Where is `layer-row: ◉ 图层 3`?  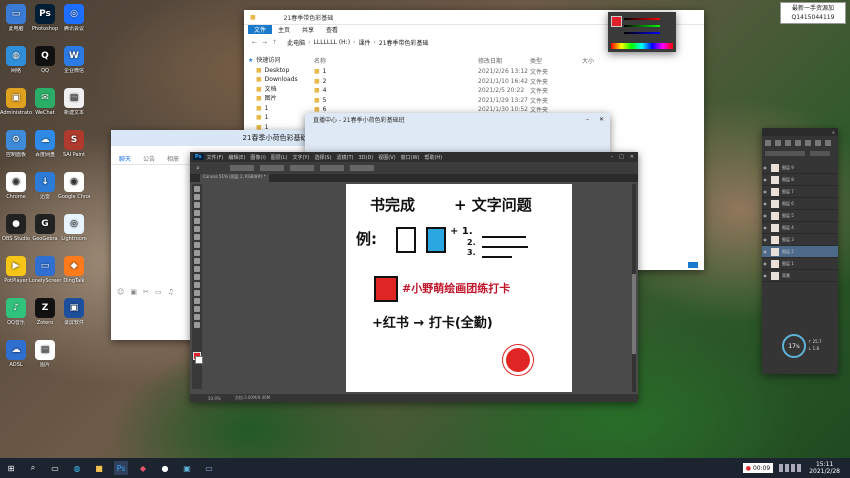
layer-row: ◉ 图层 3 is located at coordinates (800, 240).